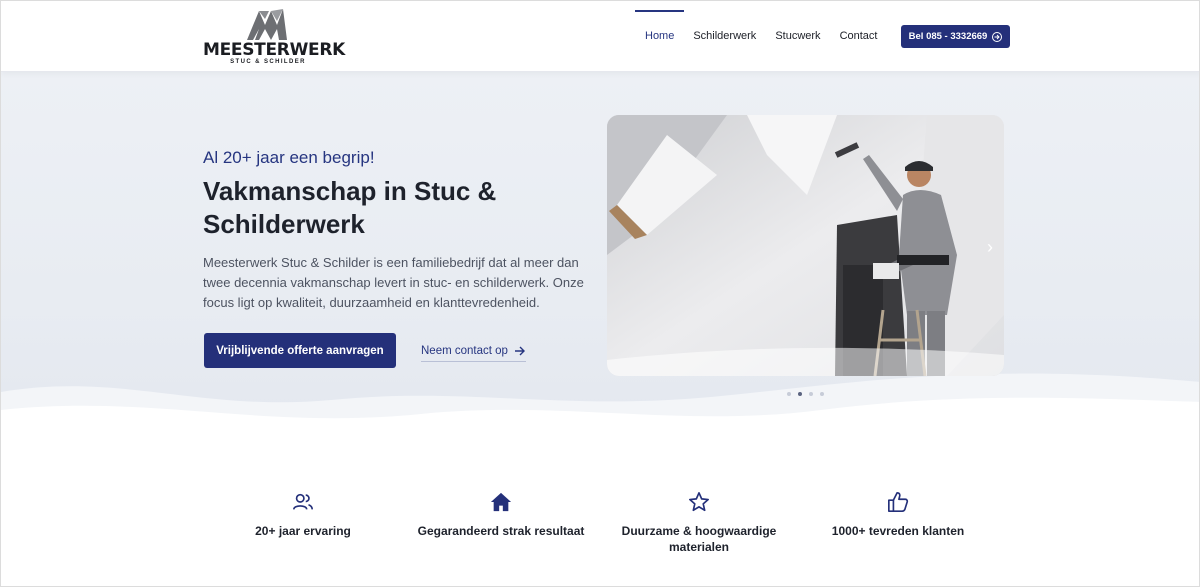 Image resolution: width=1200 pixels, height=587 pixels. I want to click on hero-kicker: Al 20+ jaar een begrip!, so click(289, 157).